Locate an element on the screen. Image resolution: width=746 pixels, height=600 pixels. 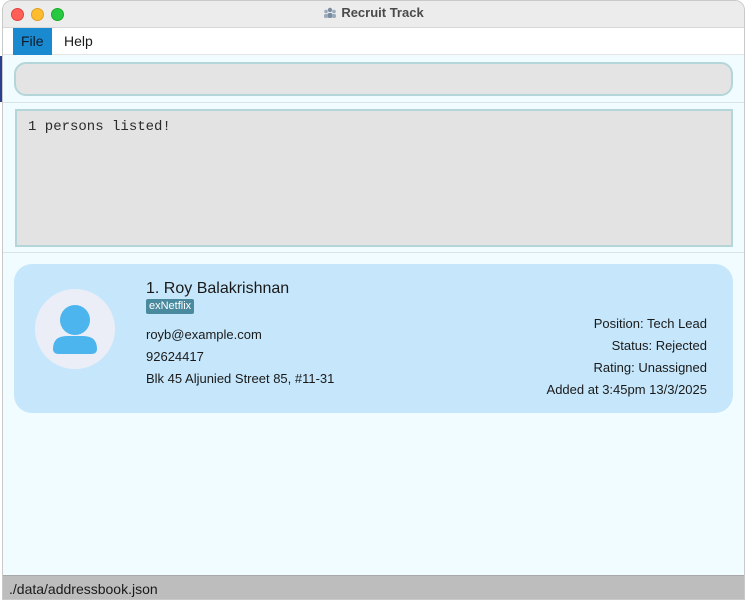
command-box-area is located at coordinates (373, 79).